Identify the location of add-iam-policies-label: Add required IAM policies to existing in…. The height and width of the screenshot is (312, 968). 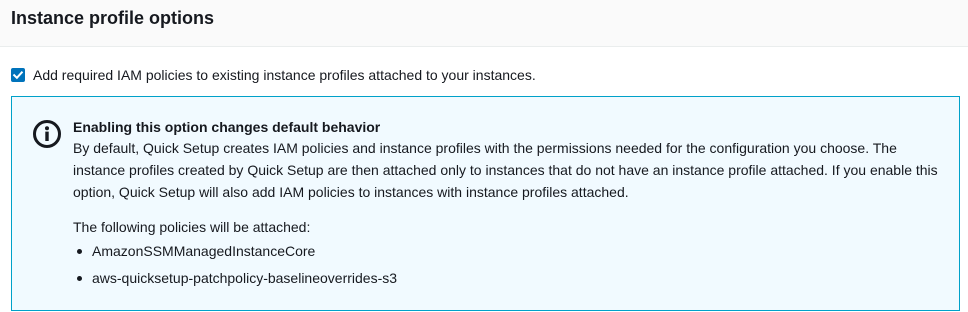
(284, 75).